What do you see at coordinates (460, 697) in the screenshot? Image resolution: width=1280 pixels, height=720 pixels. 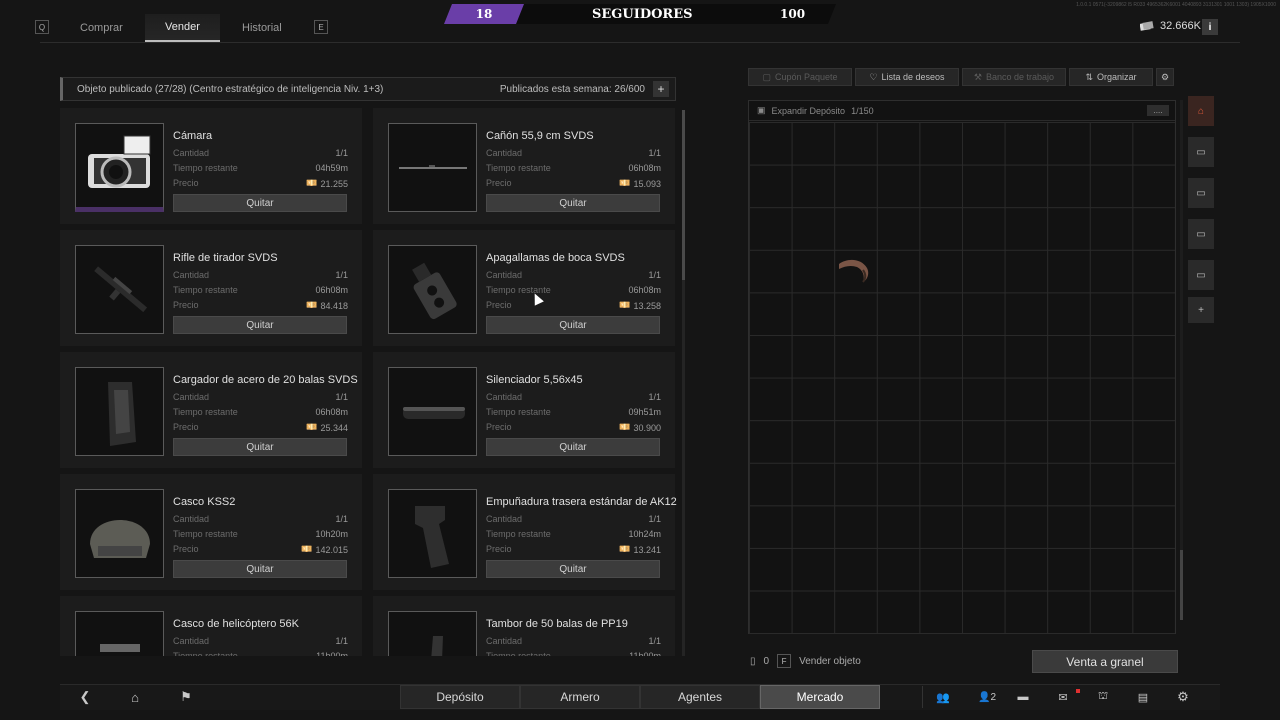 I see `nav-tab-deposito: Depósito` at bounding box center [460, 697].